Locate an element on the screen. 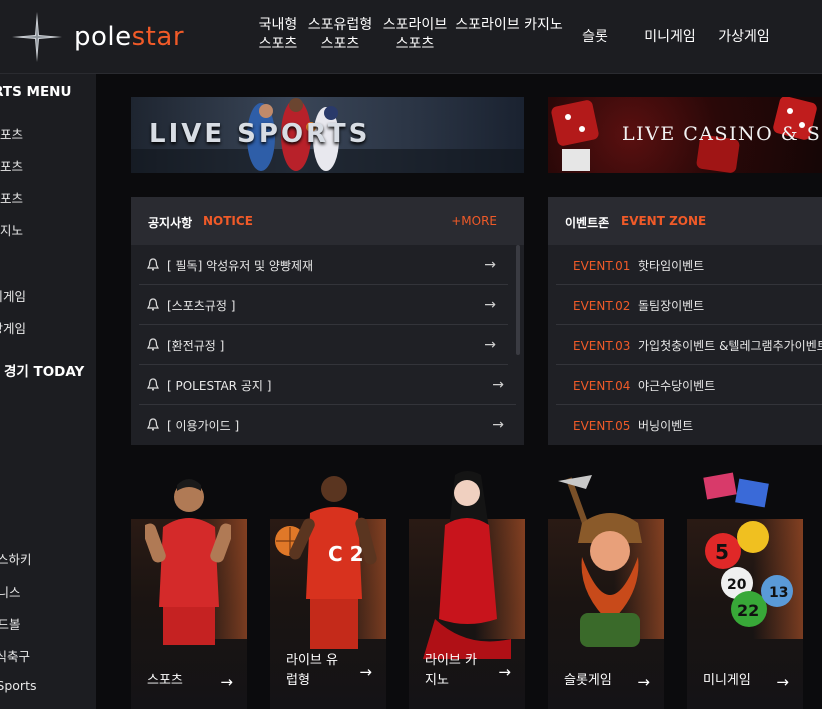  sidebar-item-minigame: 미니게임 is located at coordinates (13, 295).